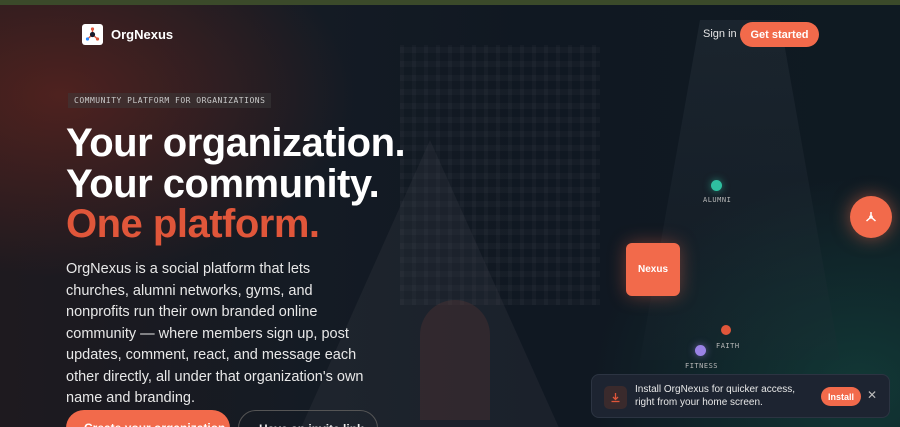  What do you see at coordinates (193, 224) in the screenshot?
I see `headline-line-3: One platform.` at bounding box center [193, 224].